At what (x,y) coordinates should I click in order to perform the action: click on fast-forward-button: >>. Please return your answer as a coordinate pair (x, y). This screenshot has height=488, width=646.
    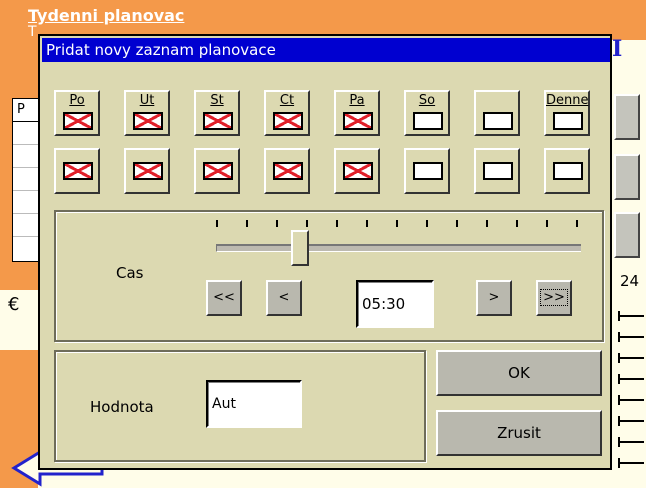
    Looking at the image, I should click on (554, 298).